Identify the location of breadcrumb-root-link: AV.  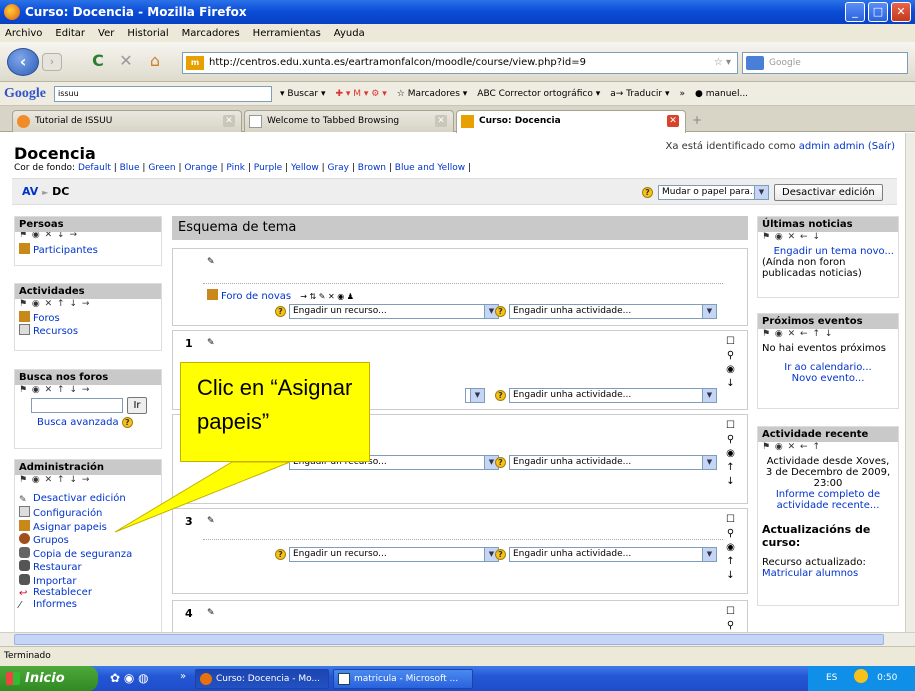
(30, 191).